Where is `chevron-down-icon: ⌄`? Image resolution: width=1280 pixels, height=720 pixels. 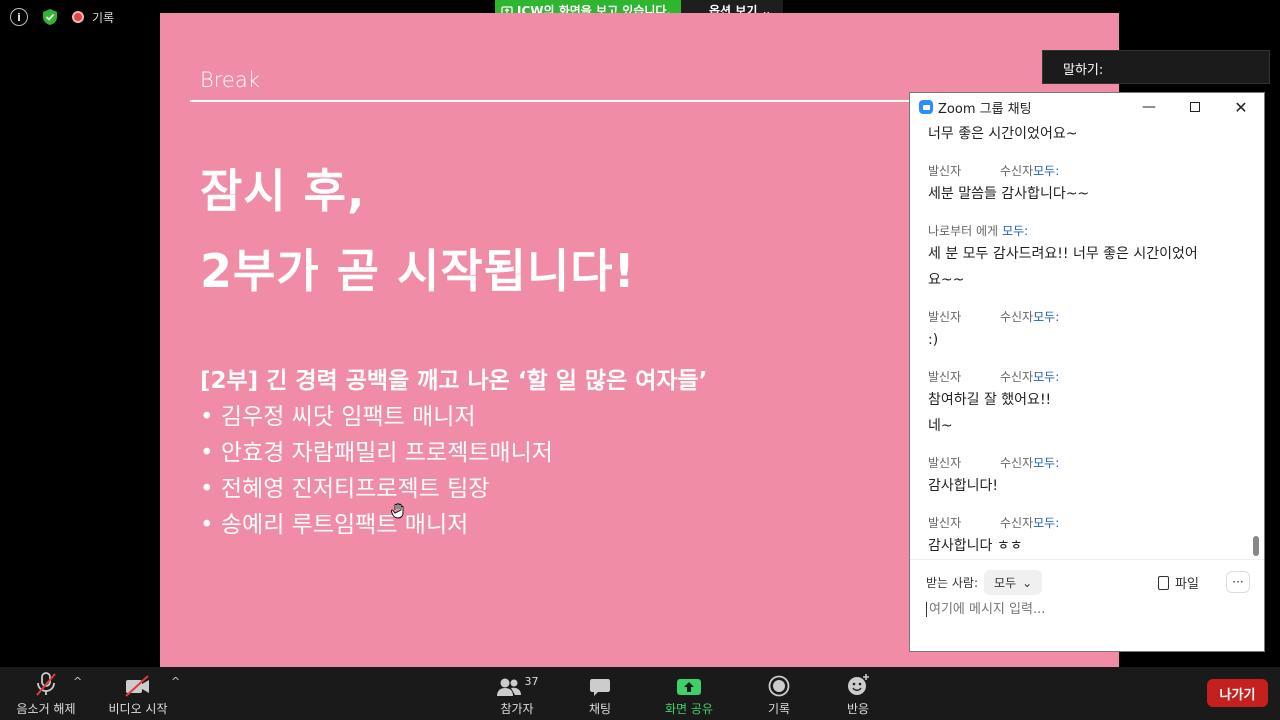
chevron-down-icon: ⌄ is located at coordinates (1027, 582).